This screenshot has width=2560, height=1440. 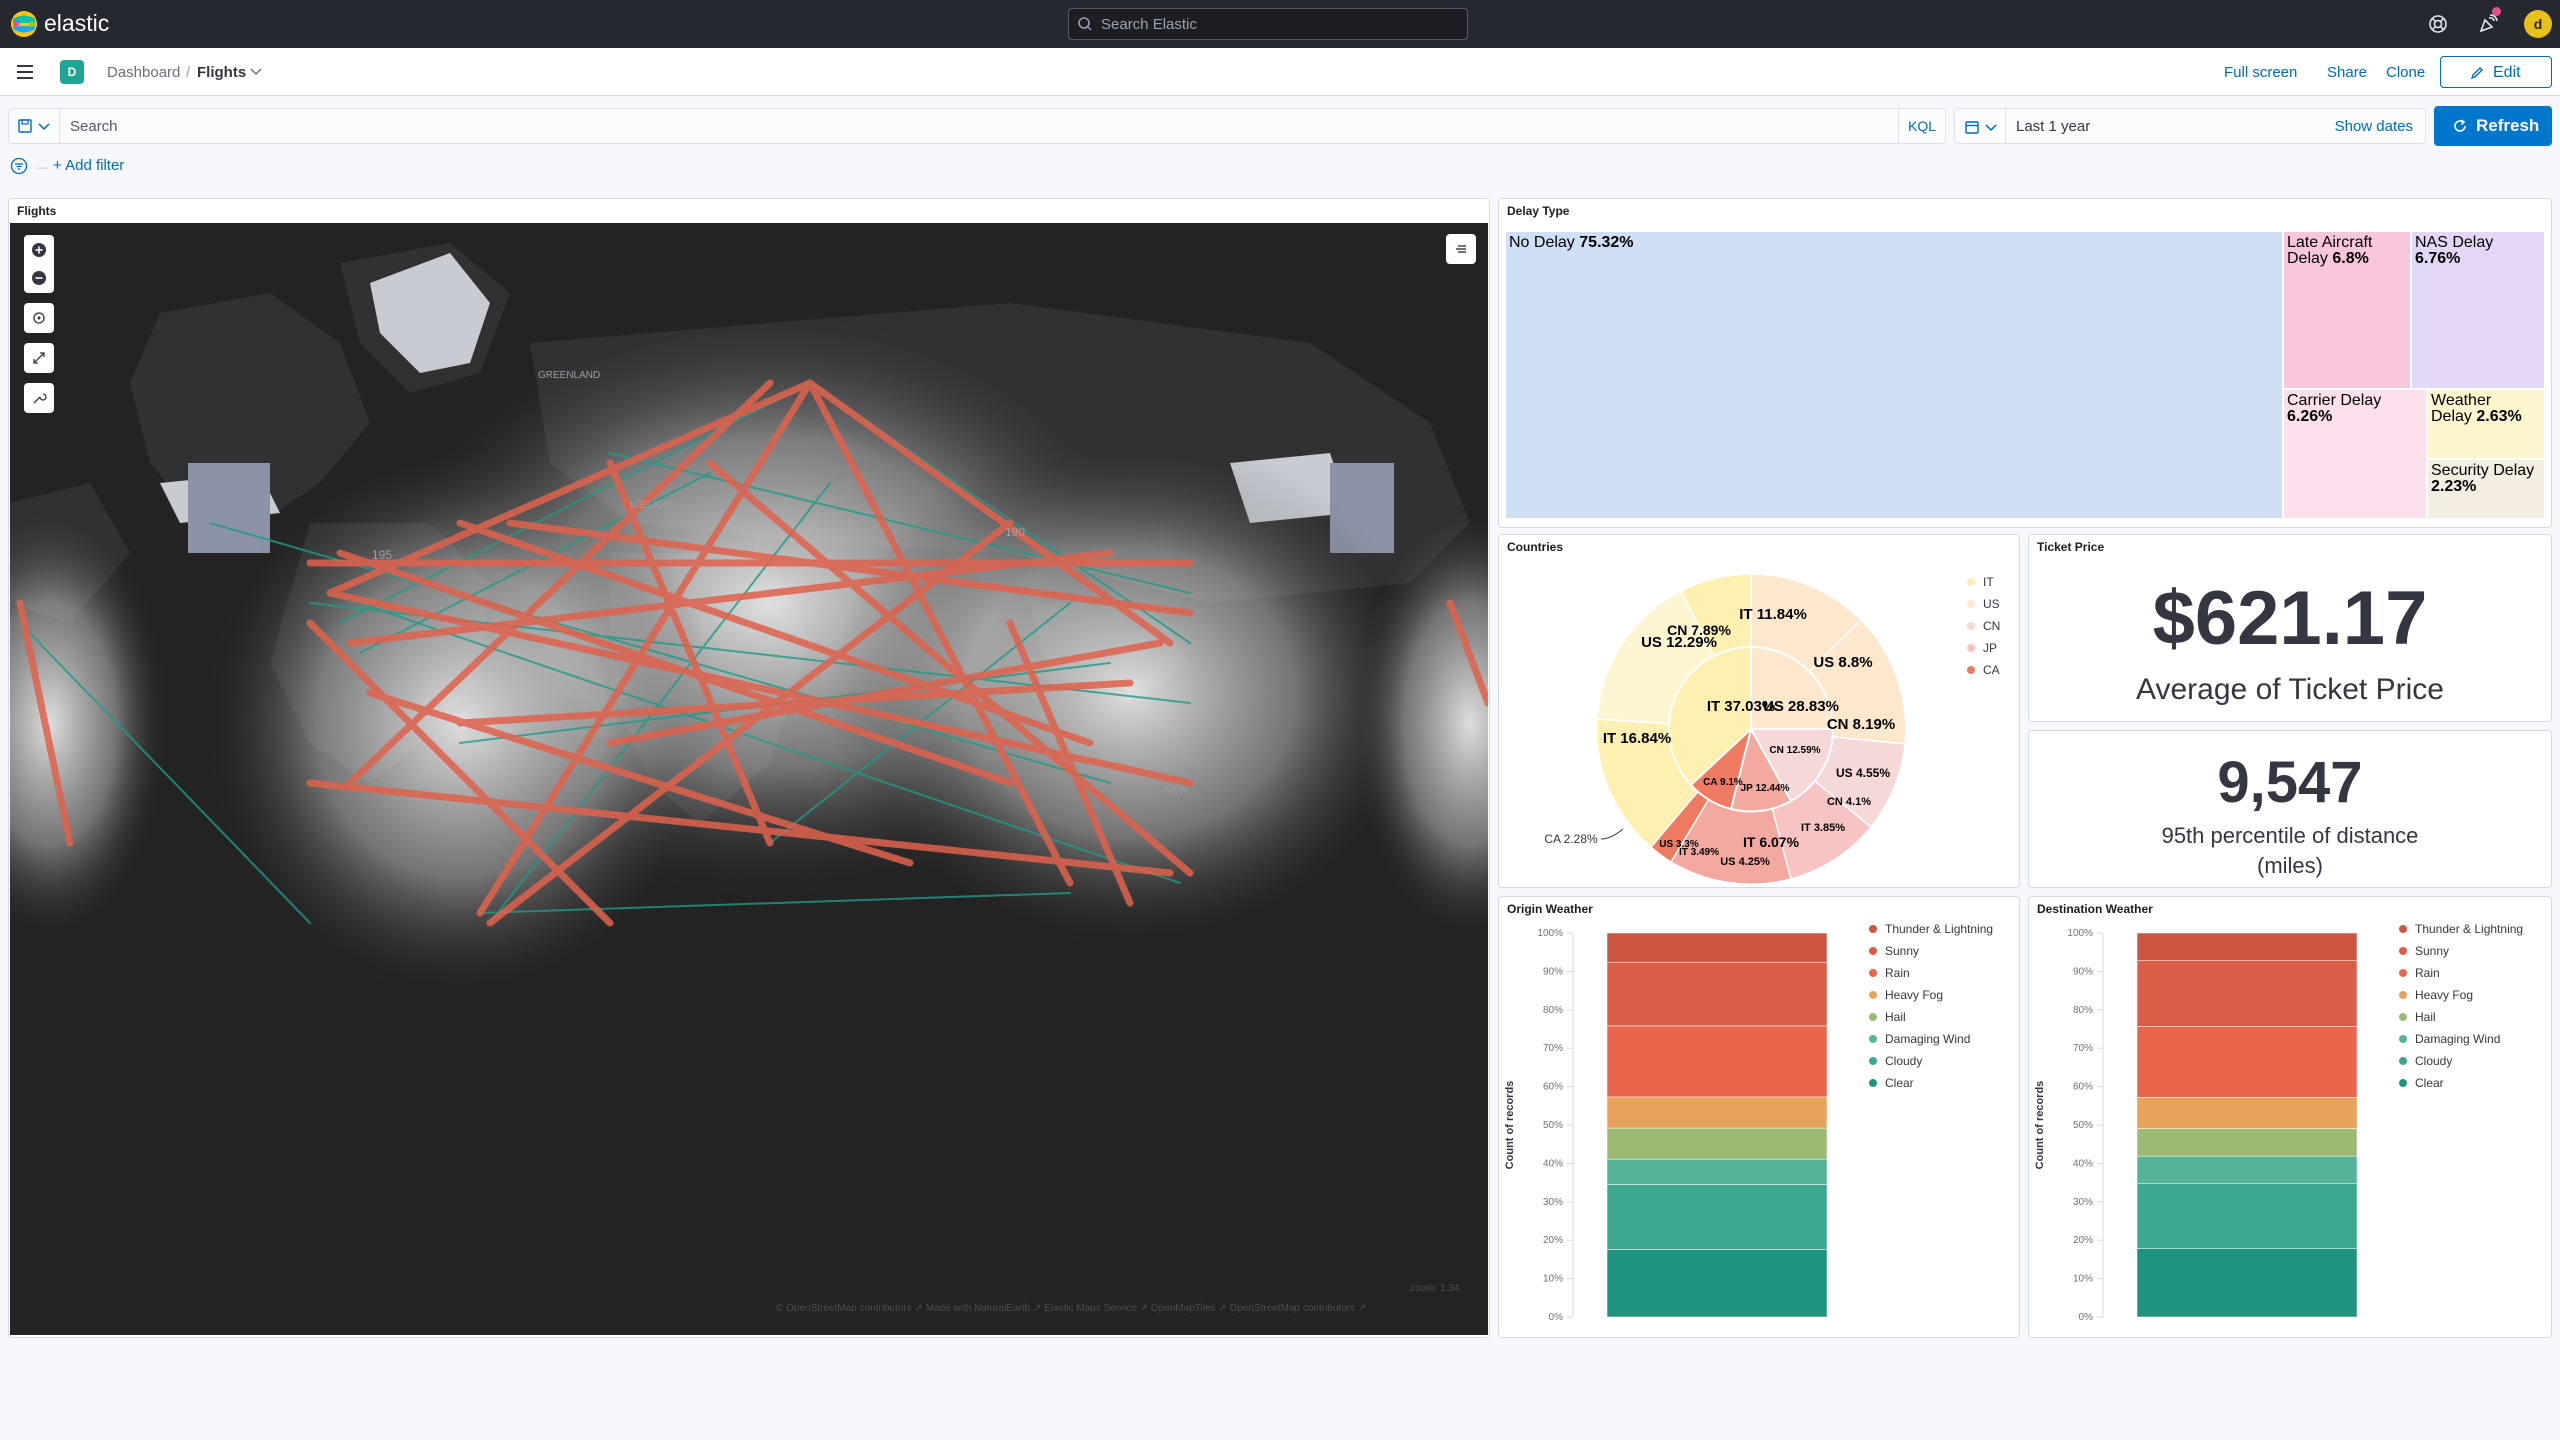 I want to click on breadcrumb-current: Flights, so click(x=221, y=72).